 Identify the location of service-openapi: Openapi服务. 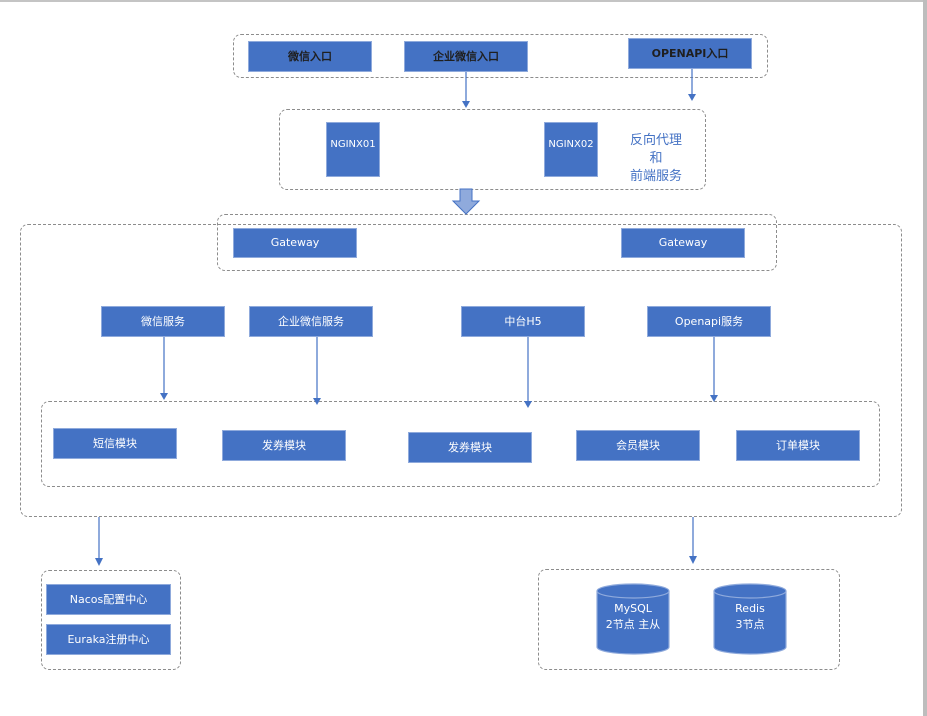
(709, 321).